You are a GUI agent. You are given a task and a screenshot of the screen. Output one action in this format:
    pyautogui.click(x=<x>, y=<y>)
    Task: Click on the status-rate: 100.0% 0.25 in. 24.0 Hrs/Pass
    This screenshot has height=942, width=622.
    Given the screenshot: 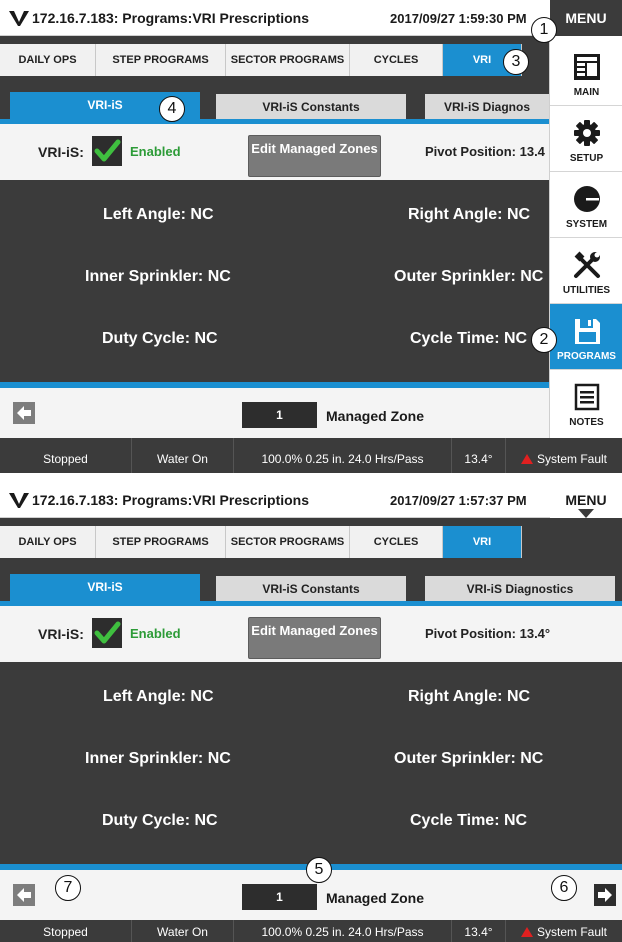 What is the action you would take?
    pyautogui.click(x=343, y=455)
    